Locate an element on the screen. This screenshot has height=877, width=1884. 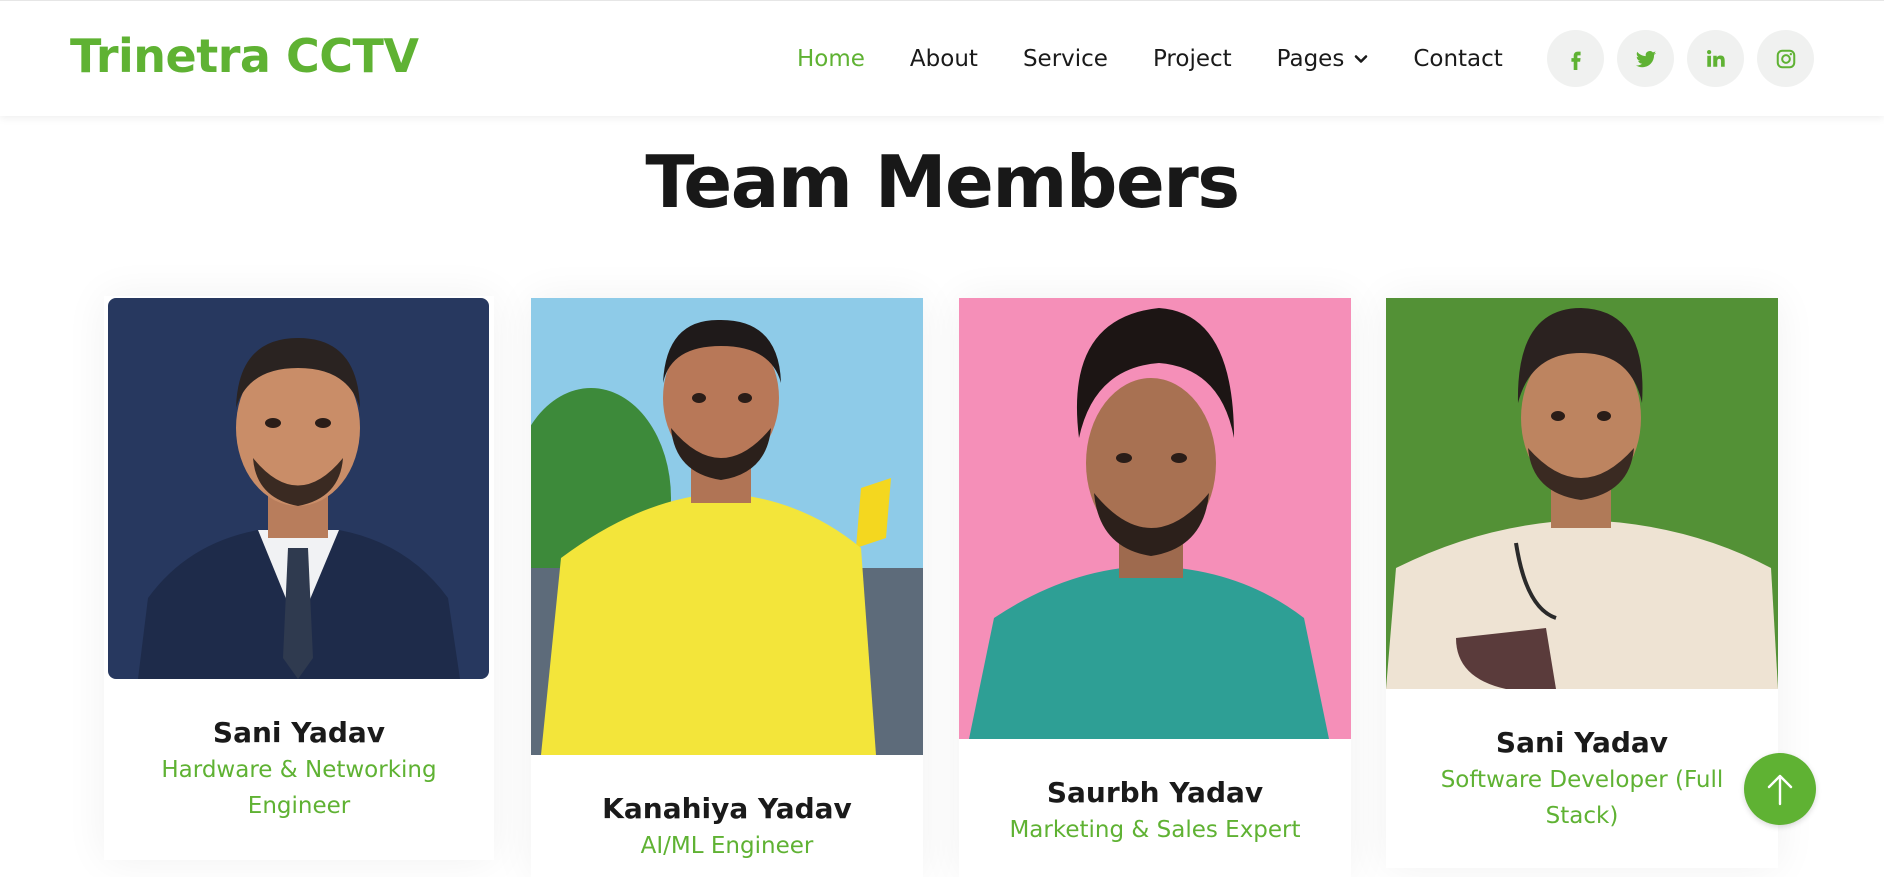
team-card: Saurbh Yadav Marketing & Sales Expert is located at coordinates (1155, 587).